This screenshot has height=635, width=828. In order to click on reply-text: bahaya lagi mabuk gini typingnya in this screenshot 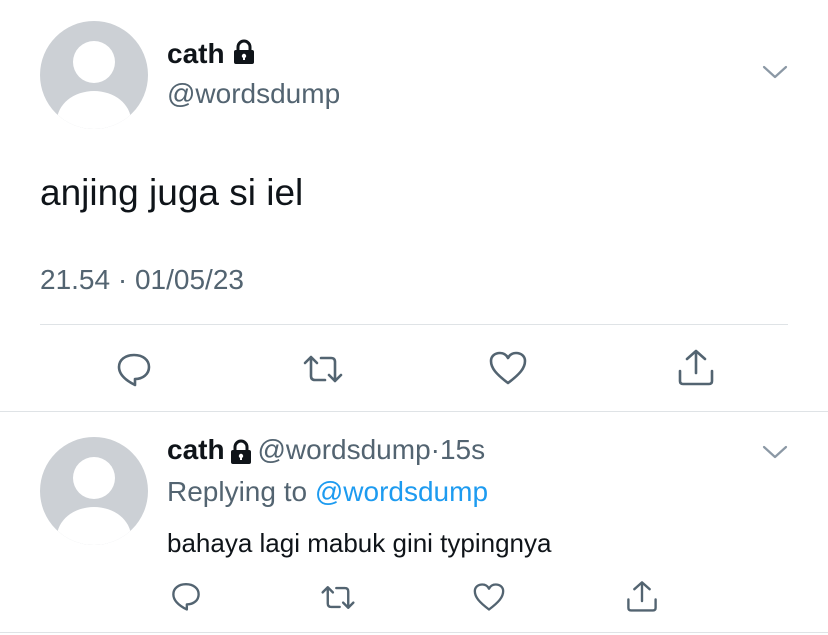, I will do `click(359, 543)`.